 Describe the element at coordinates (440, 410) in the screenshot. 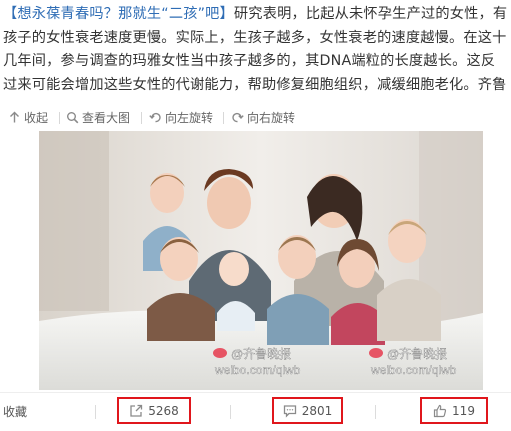

I see `thumbs-up-icon` at that location.